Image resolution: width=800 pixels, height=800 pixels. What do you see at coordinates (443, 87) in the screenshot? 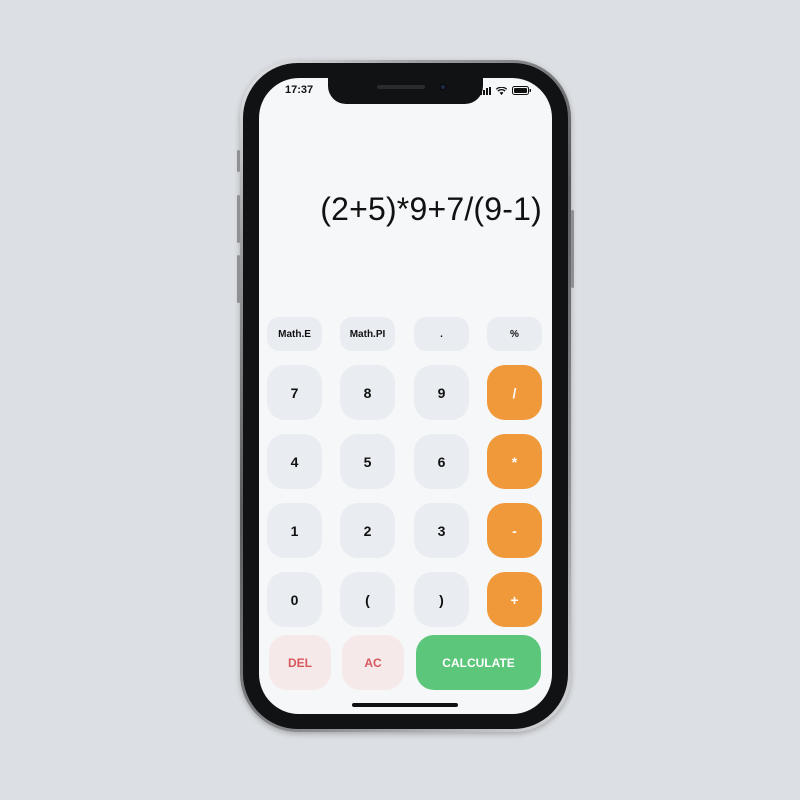
I see `front-camera-icon` at bounding box center [443, 87].